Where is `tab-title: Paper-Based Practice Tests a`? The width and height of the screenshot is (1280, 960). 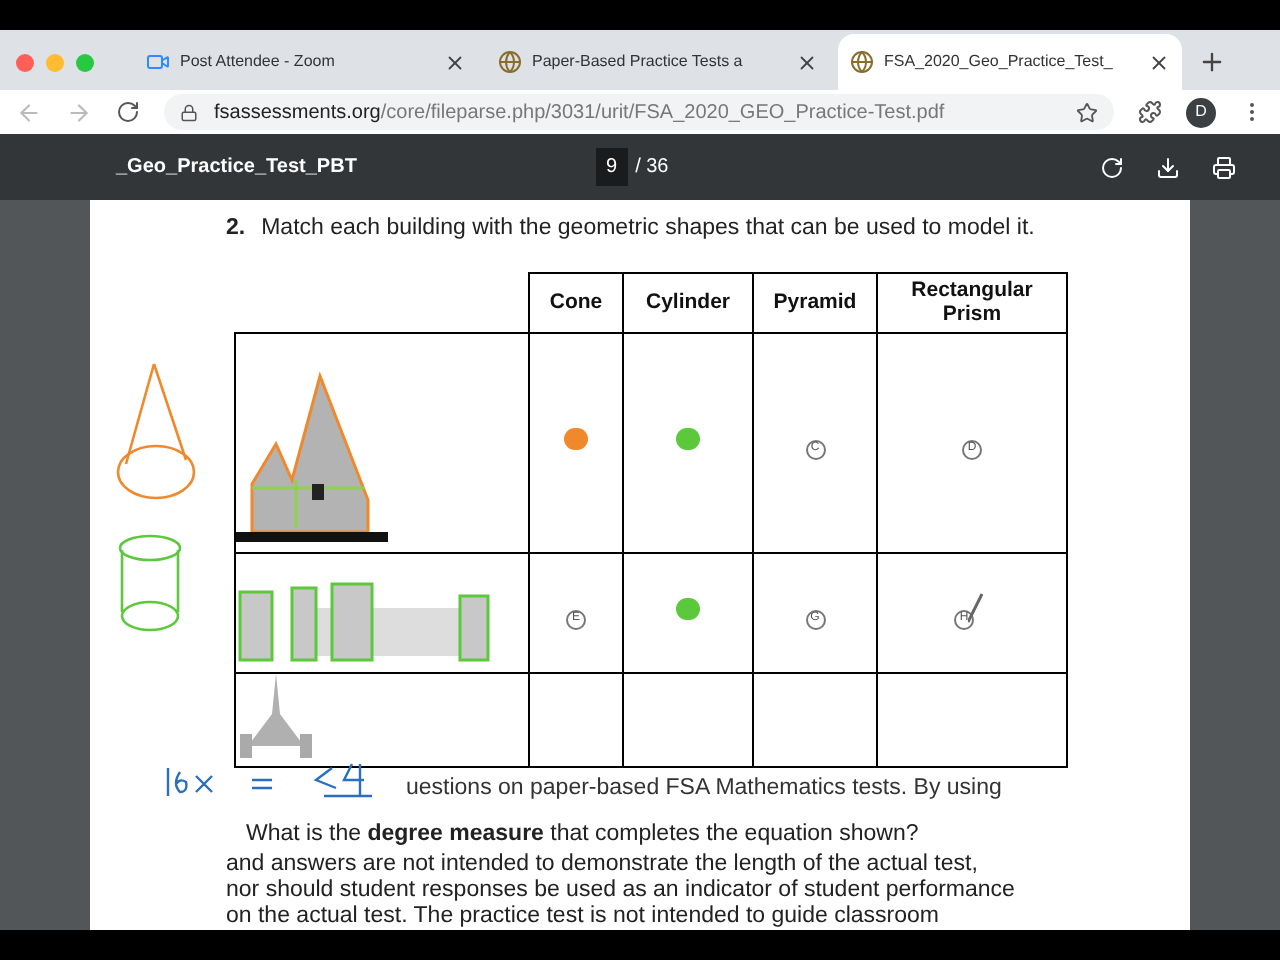
tab-title: Paper-Based Practice Tests a is located at coordinates (638, 62).